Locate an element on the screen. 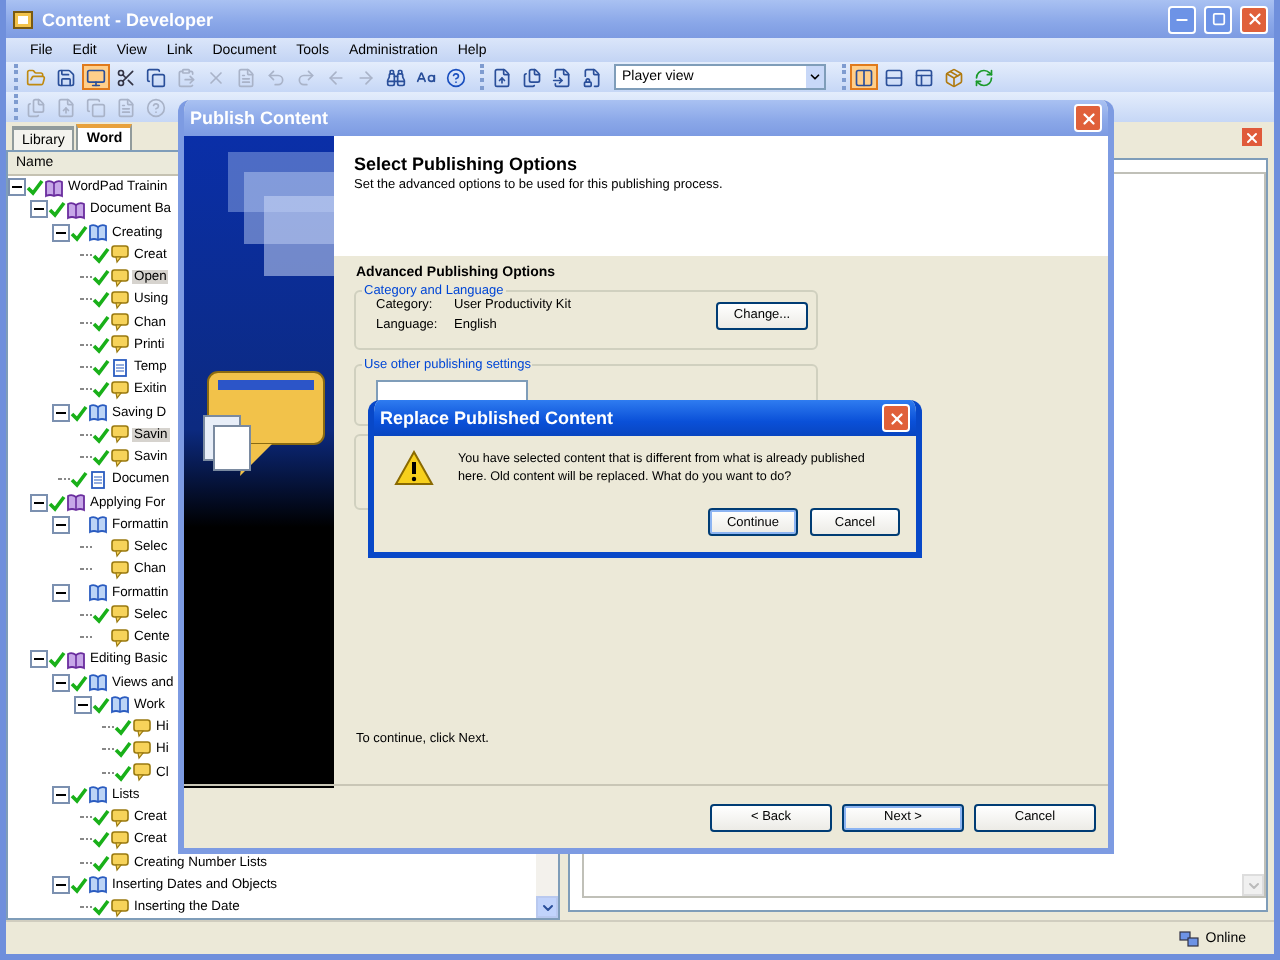 The image size is (1280, 960). arrowright-icon is located at coordinates (366, 77).